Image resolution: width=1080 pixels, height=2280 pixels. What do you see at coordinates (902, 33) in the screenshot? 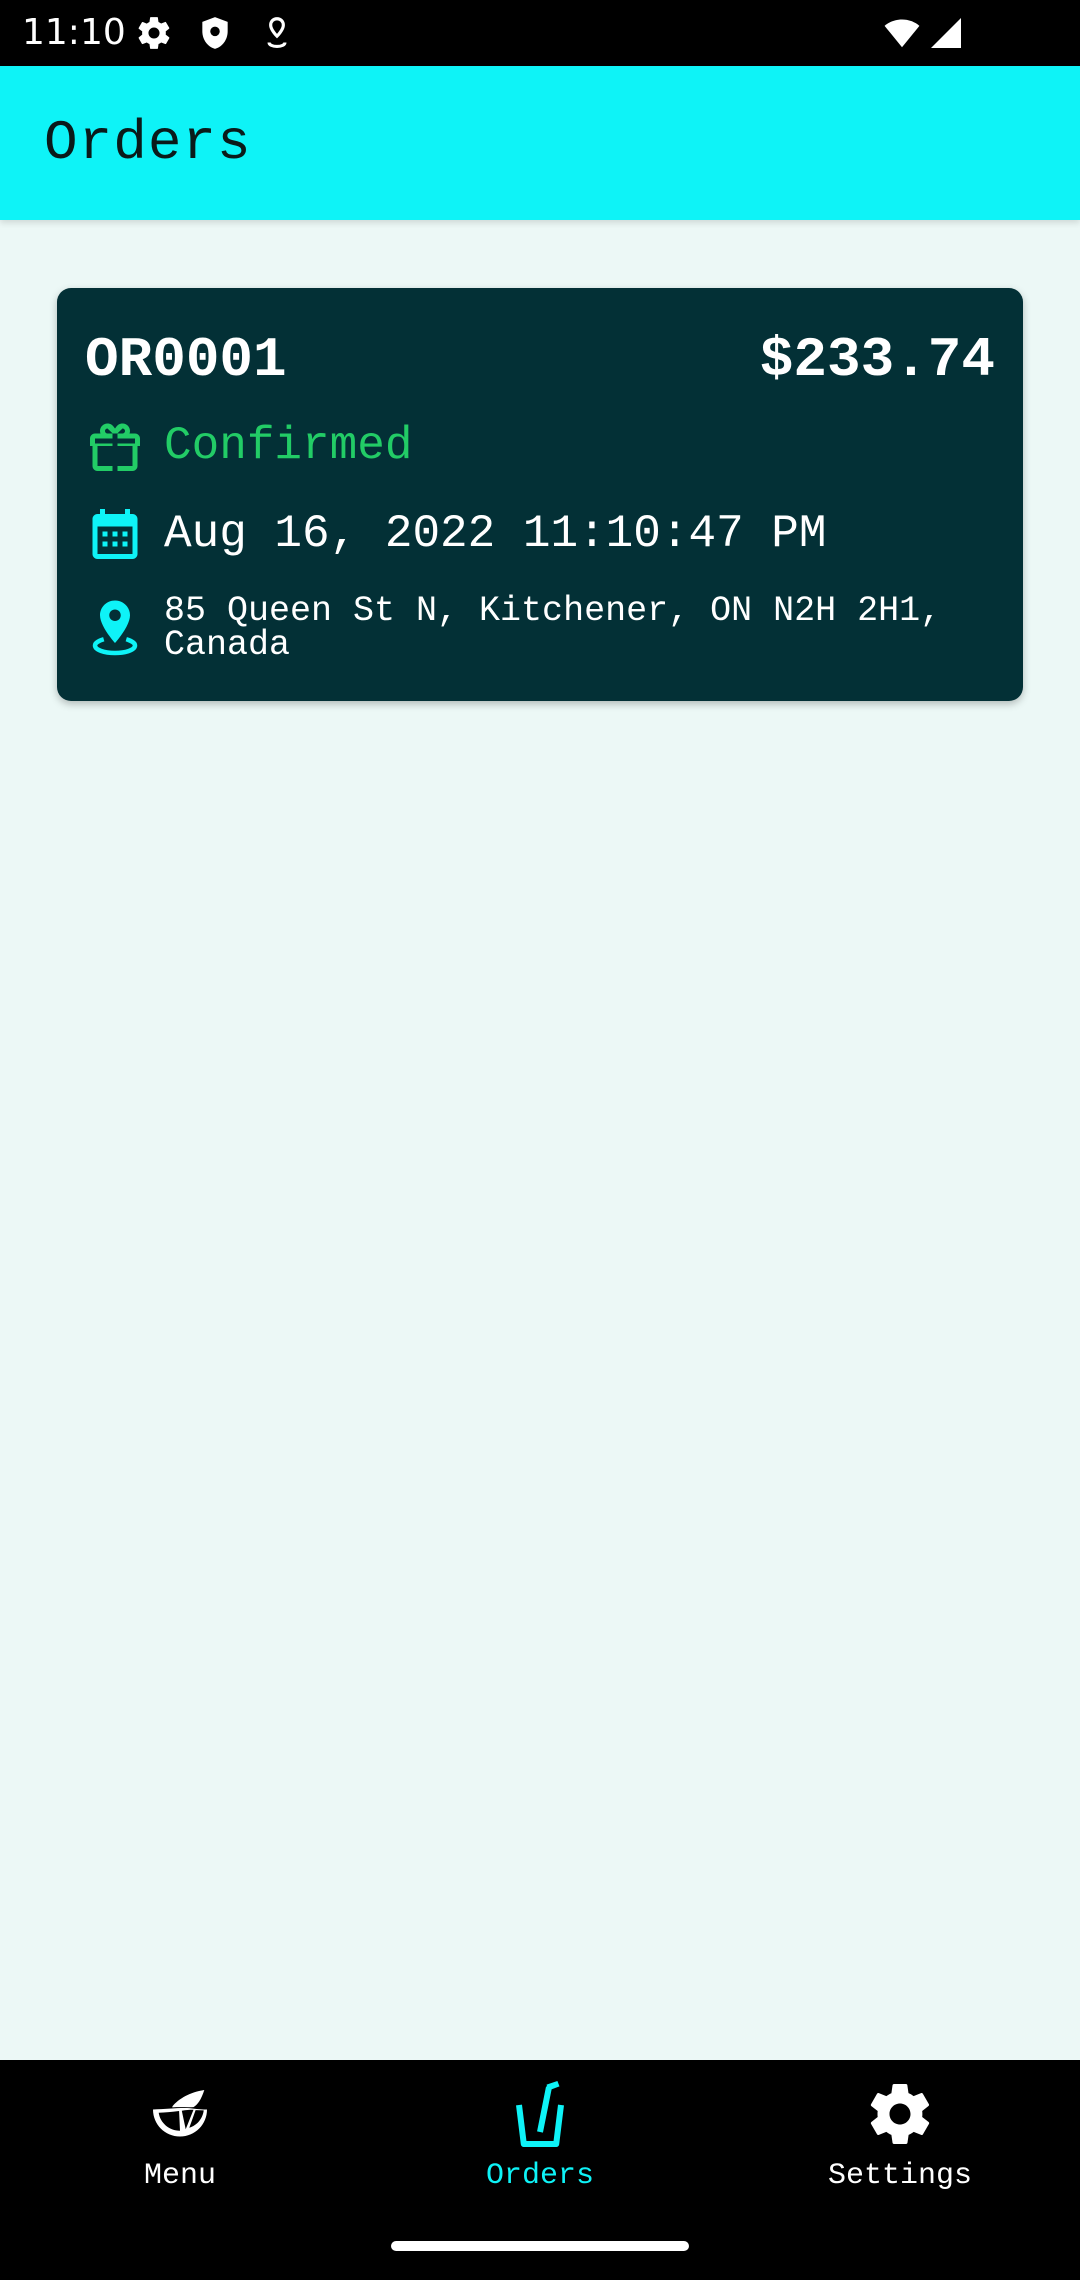
I see `wifi-icon` at bounding box center [902, 33].